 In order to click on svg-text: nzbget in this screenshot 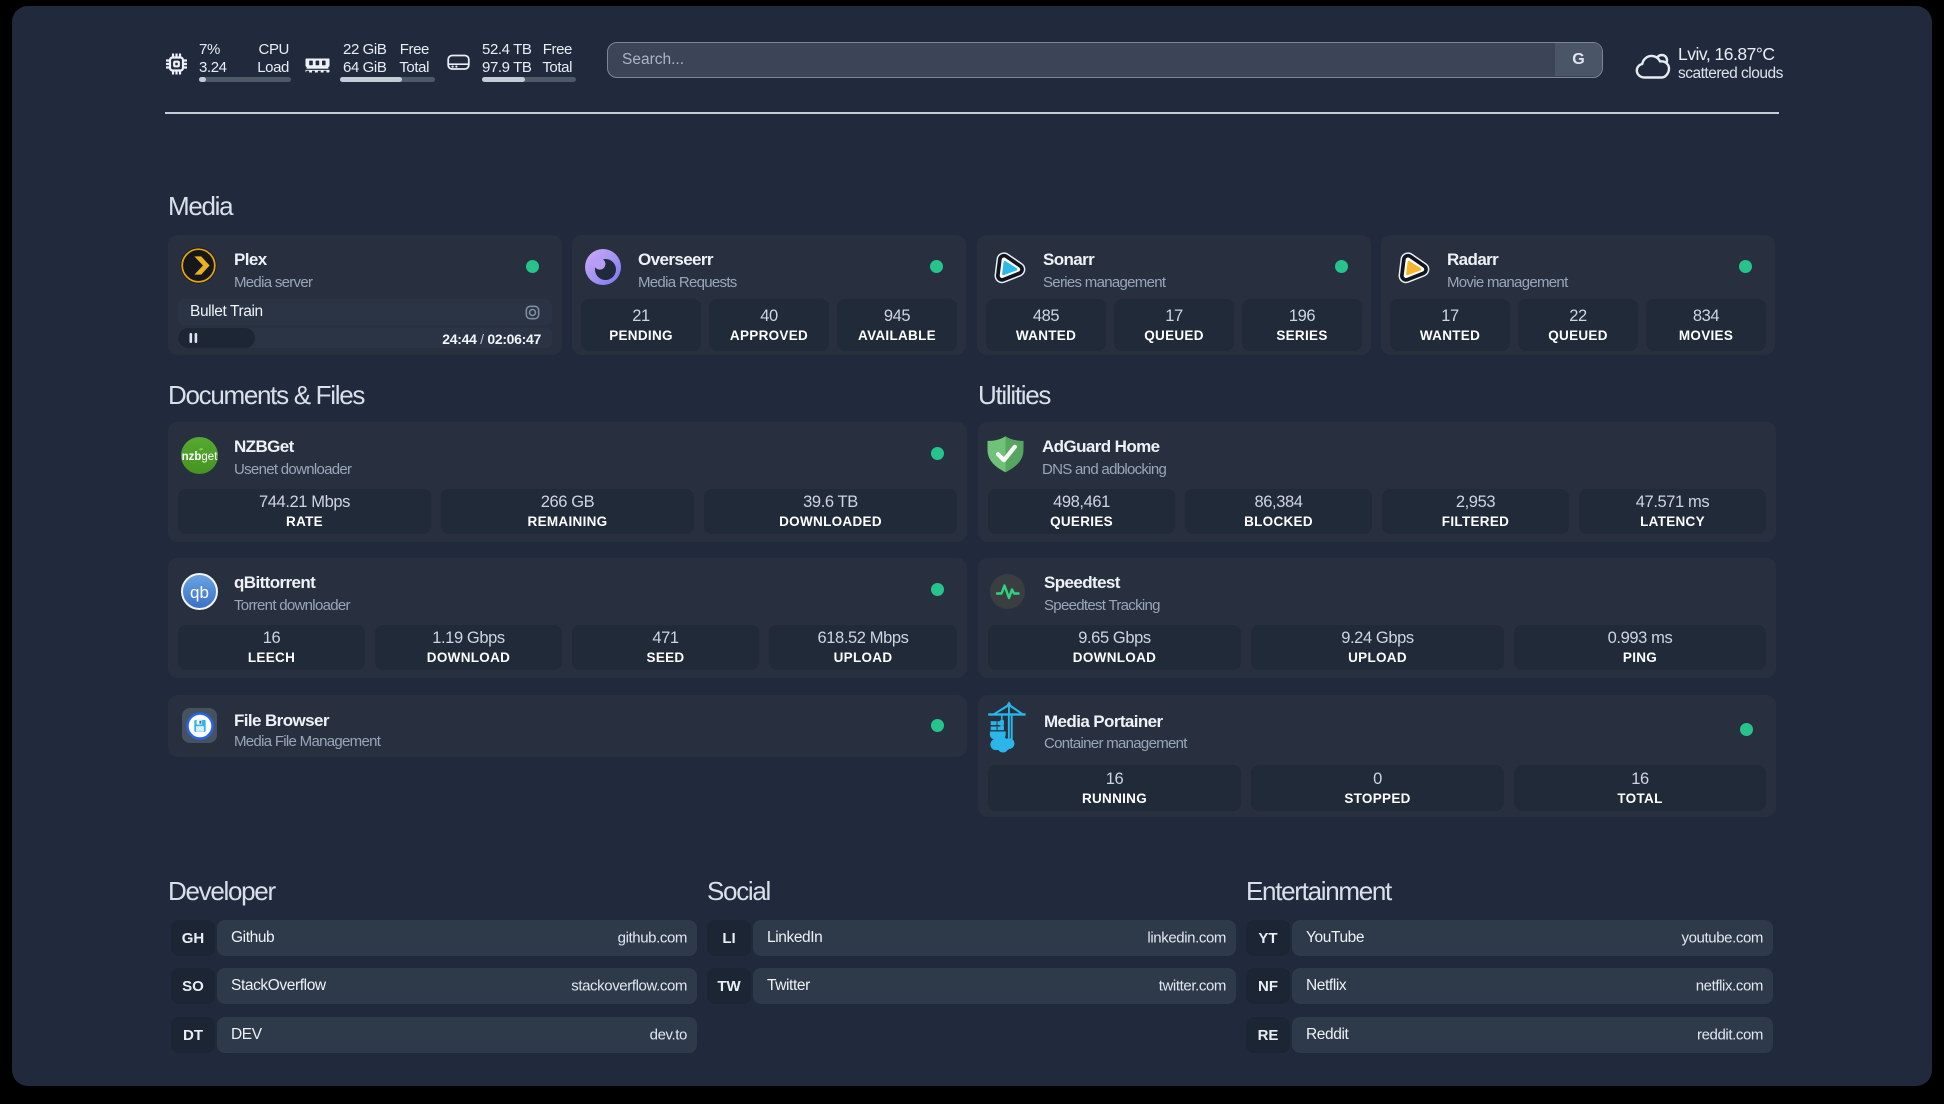, I will do `click(200, 457)`.